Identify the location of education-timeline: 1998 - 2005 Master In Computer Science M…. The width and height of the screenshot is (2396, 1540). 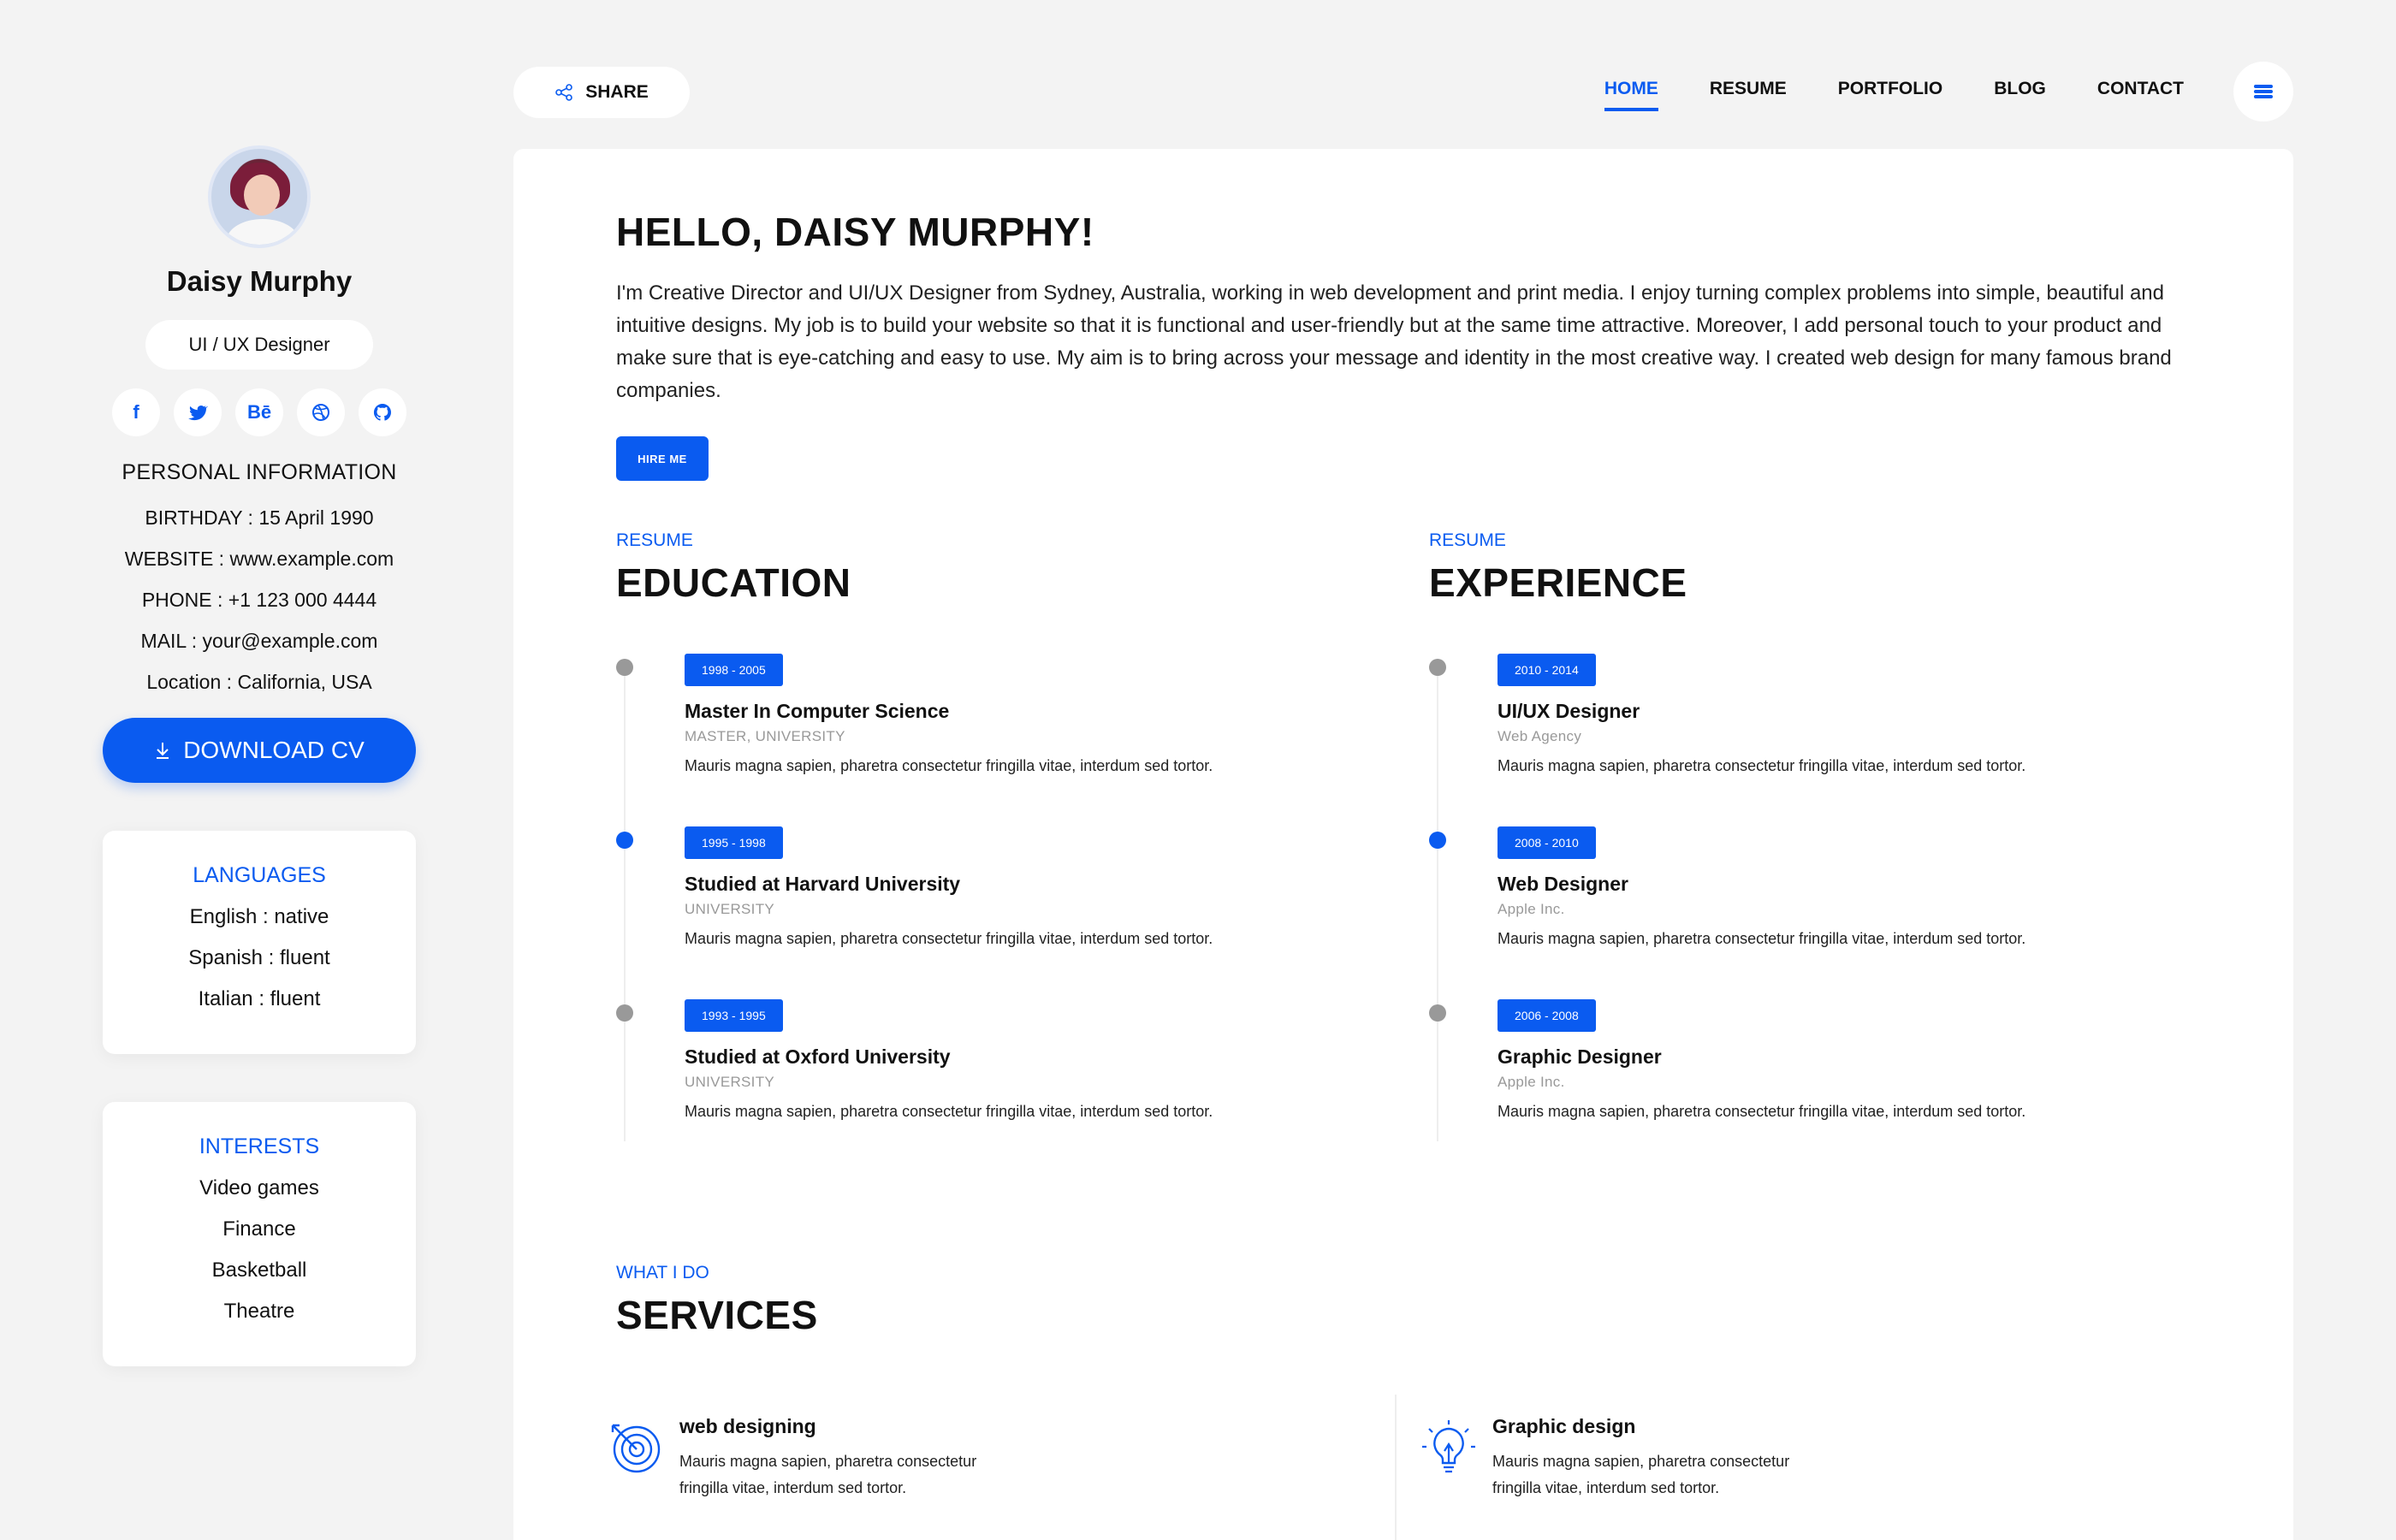
(1001, 913).